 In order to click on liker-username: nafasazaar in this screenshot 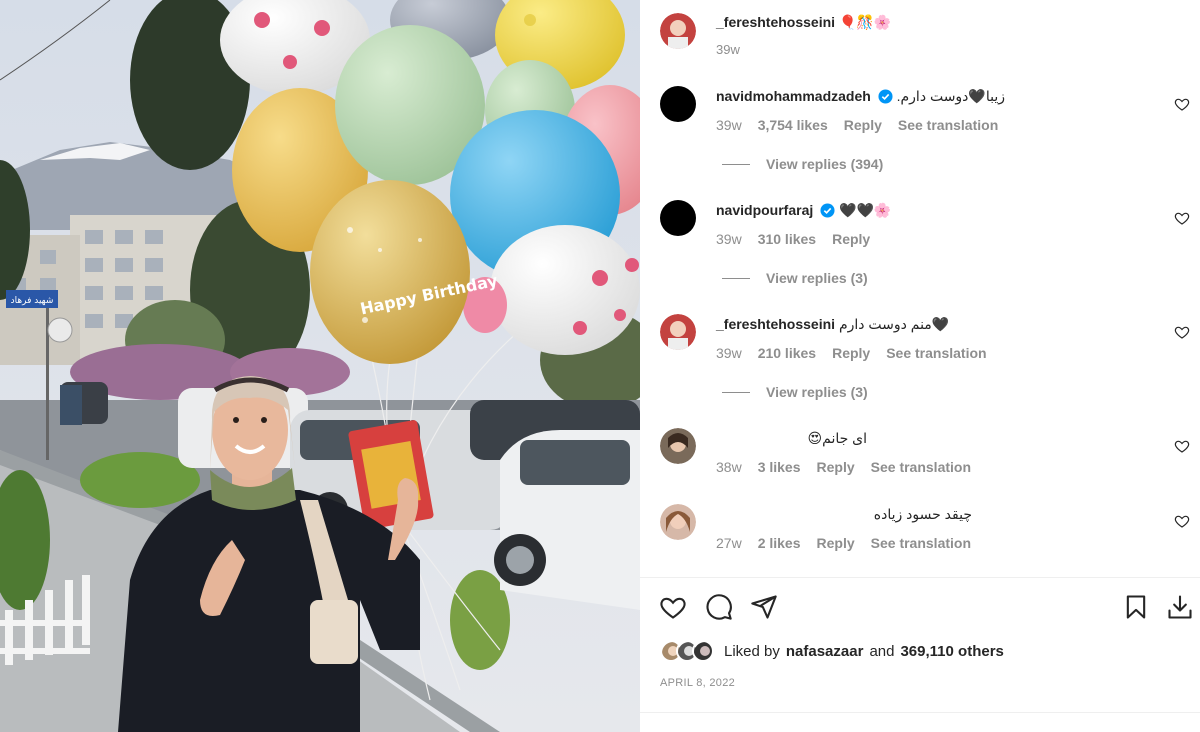, I will do `click(825, 651)`.